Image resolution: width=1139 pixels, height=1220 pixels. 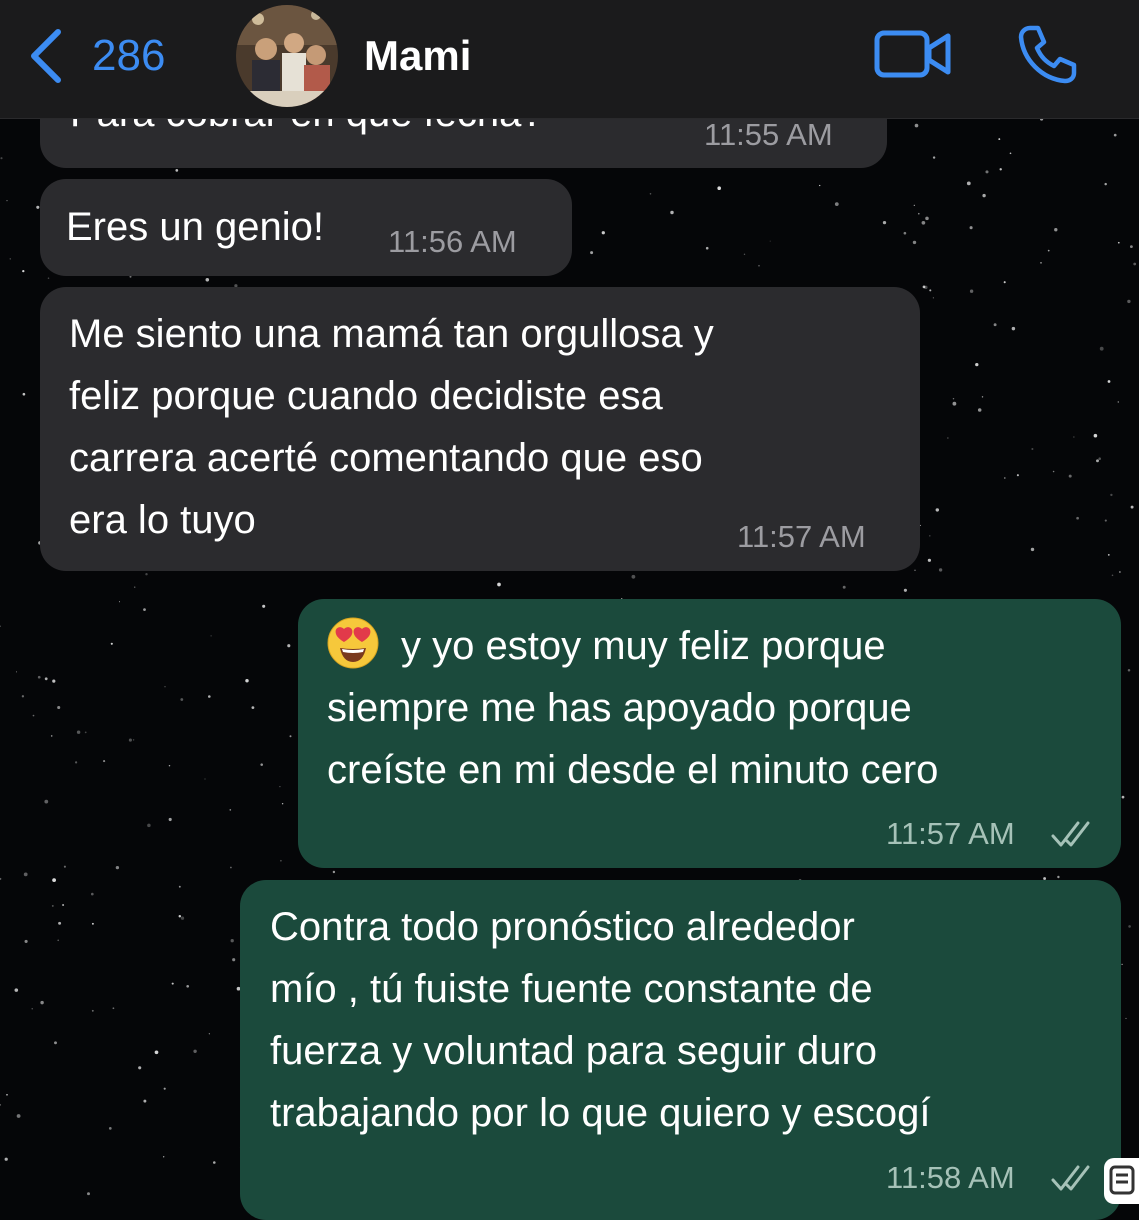 I want to click on chevron-left-icon, so click(x=46, y=56).